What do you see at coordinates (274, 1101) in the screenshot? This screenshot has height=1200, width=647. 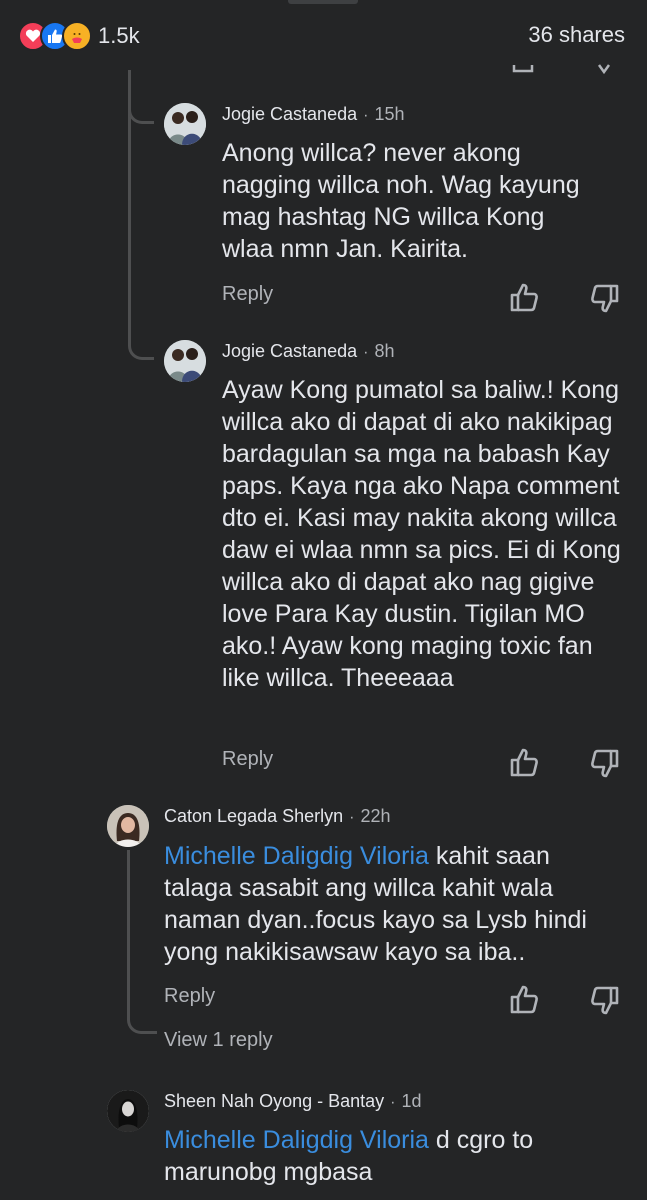 I see `author-name: Sheen Nah Oyong - Bantay` at bounding box center [274, 1101].